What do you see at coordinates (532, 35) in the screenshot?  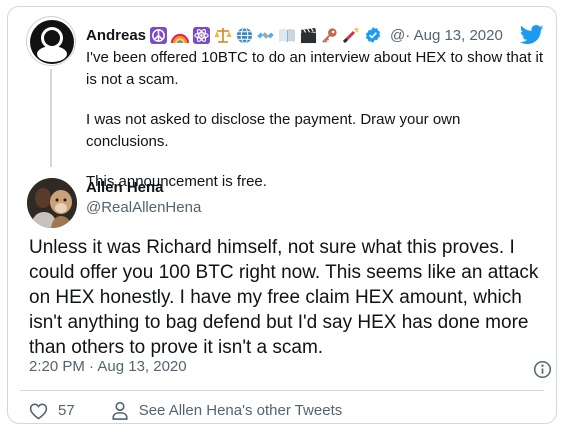 I see `twitter-bird-icon` at bounding box center [532, 35].